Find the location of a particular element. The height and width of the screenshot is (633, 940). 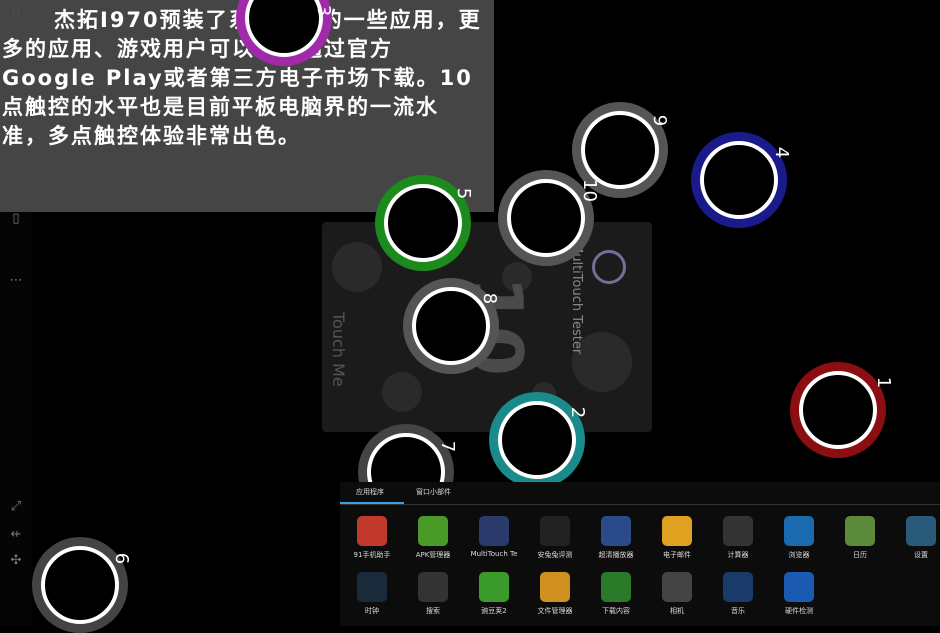

app-item: 日历 is located at coordinates (860, 538).